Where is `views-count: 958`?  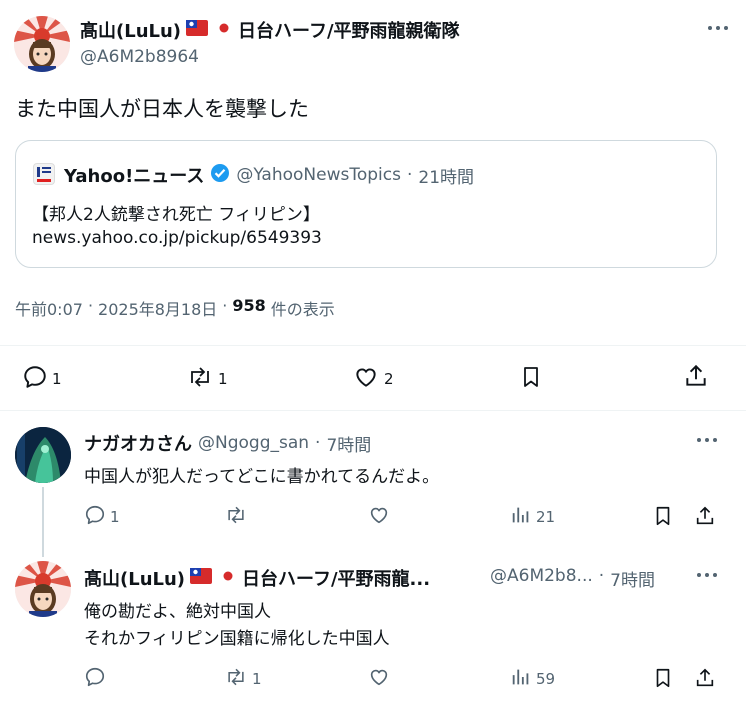 views-count: 958 is located at coordinates (249, 305).